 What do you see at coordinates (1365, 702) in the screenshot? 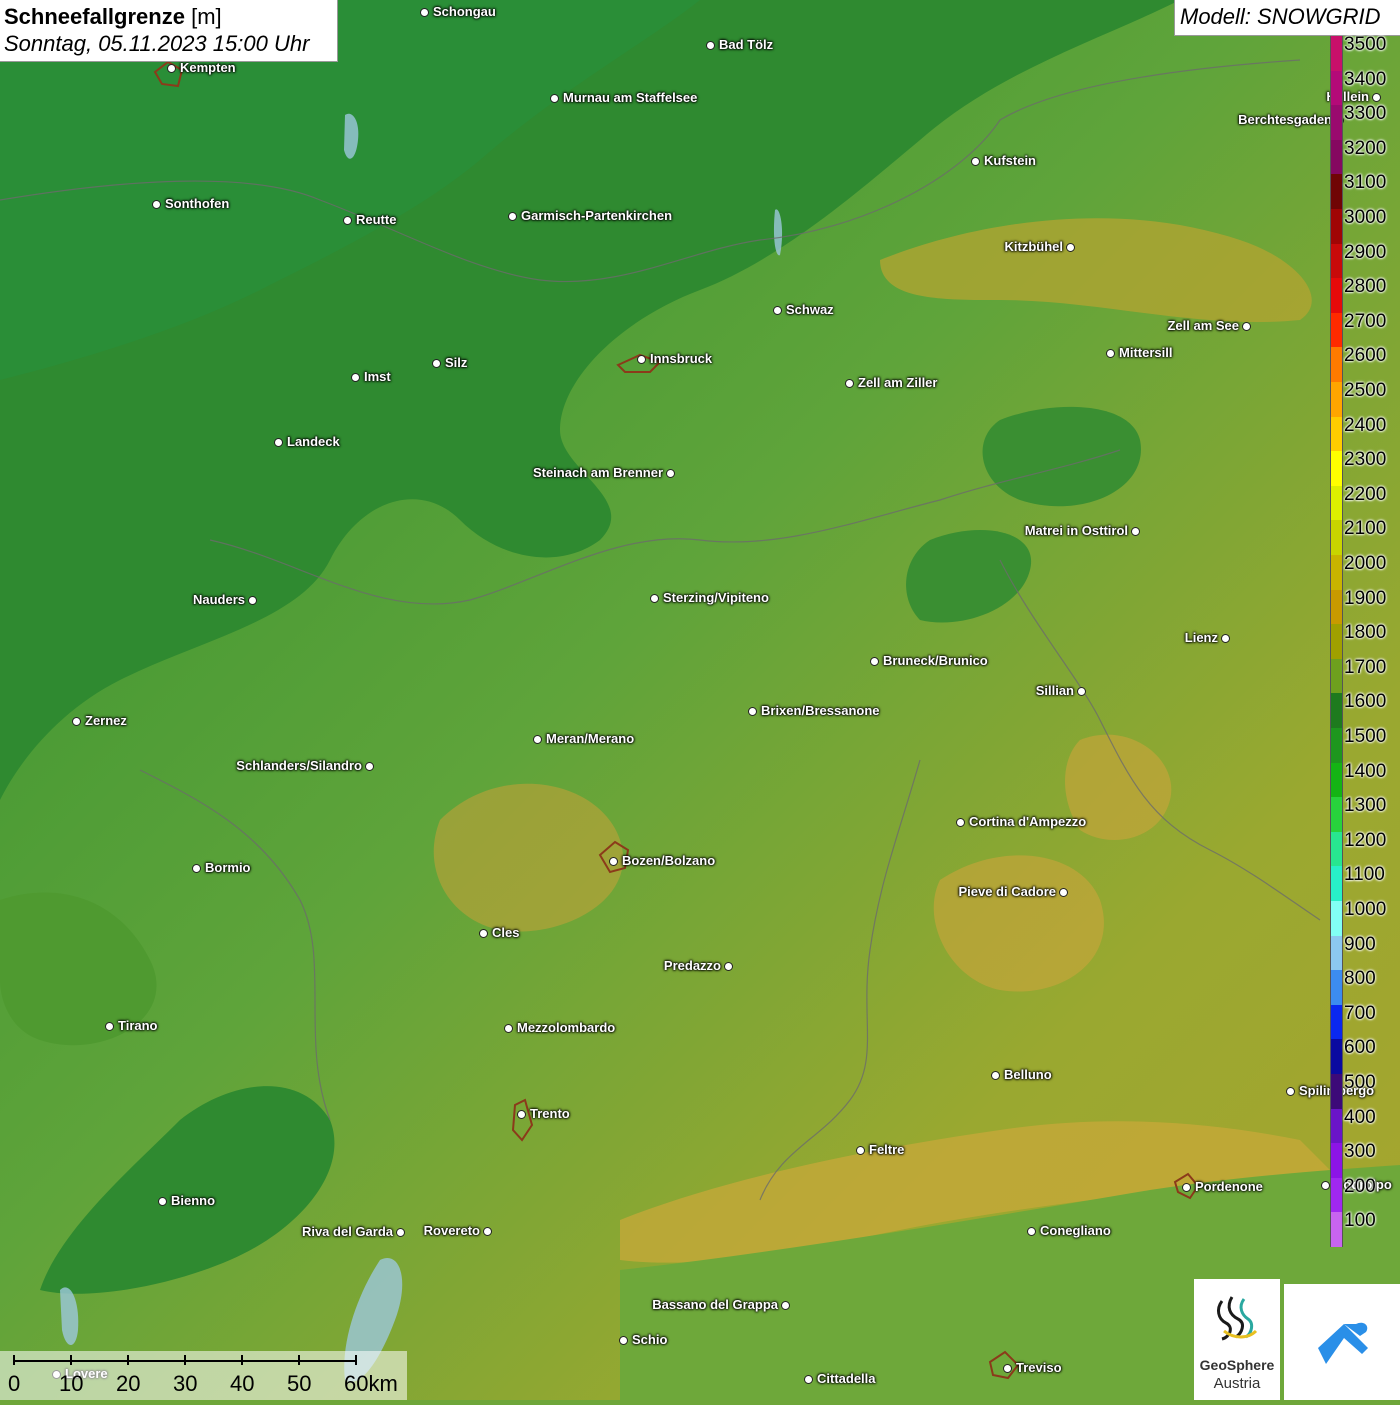
I see `legend-label: 1600` at bounding box center [1365, 702].